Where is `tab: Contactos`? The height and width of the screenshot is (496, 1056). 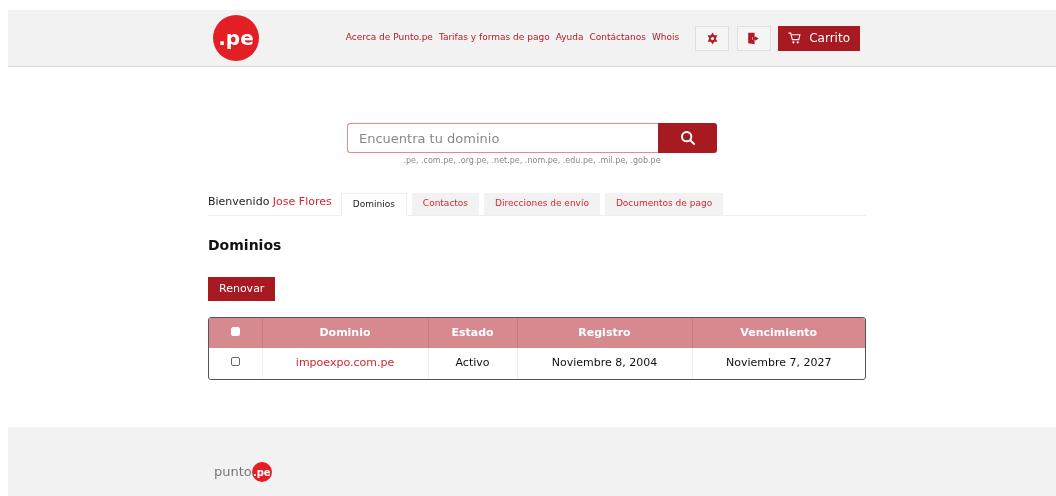 tab: Contactos is located at coordinates (445, 204).